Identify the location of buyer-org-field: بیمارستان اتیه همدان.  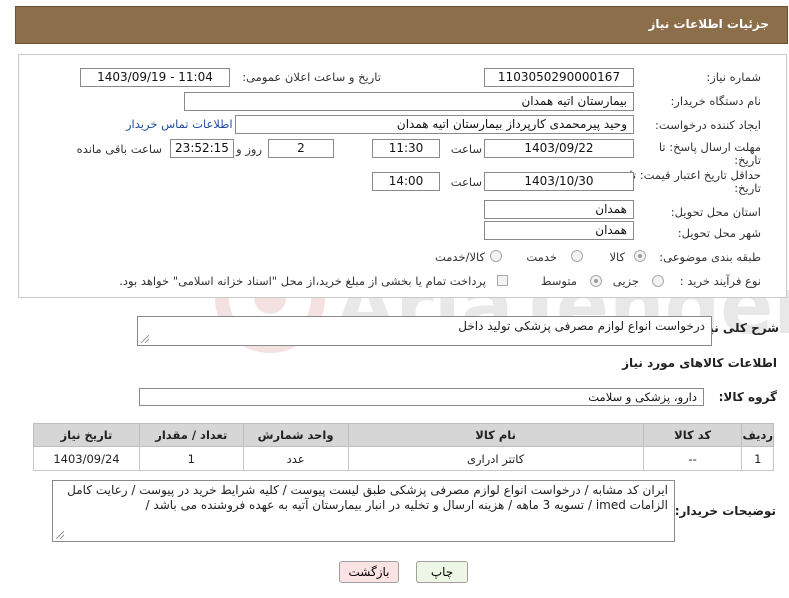
(409, 101).